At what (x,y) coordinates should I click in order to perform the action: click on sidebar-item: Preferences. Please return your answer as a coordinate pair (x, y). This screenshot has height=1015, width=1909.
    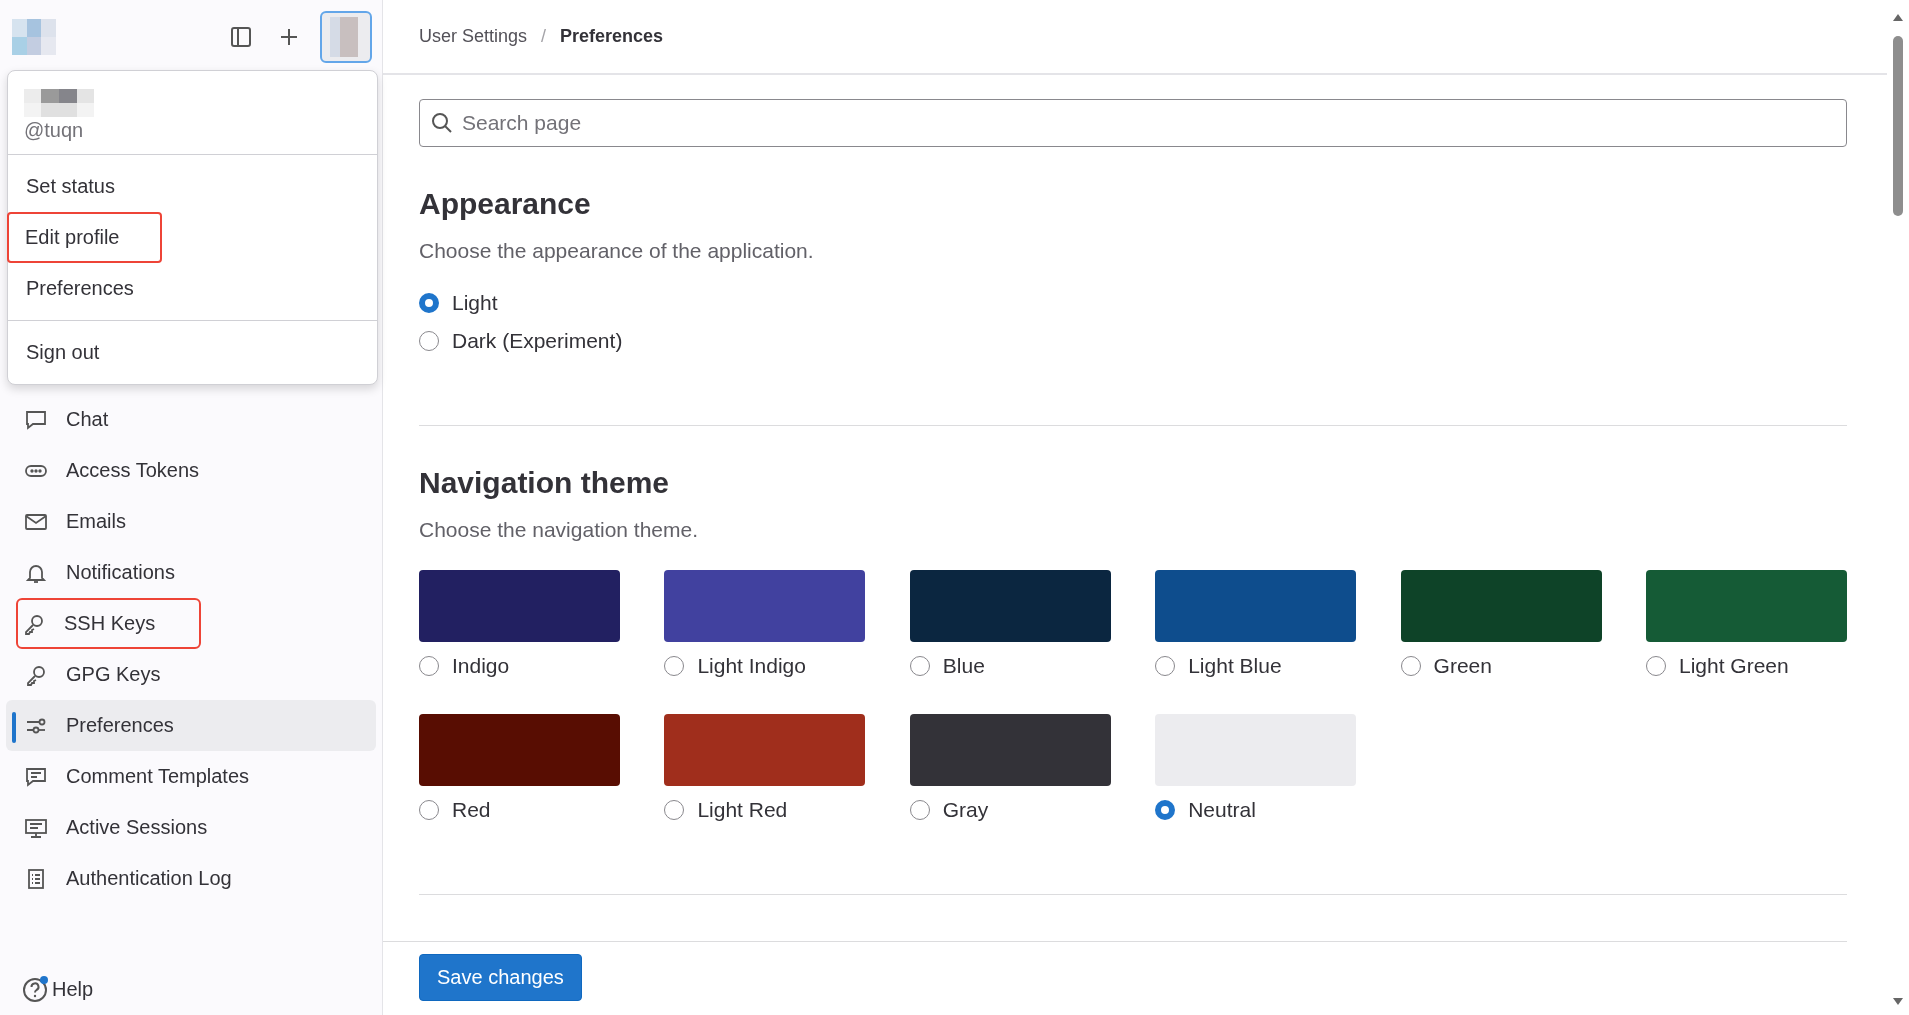
    Looking at the image, I should click on (191, 725).